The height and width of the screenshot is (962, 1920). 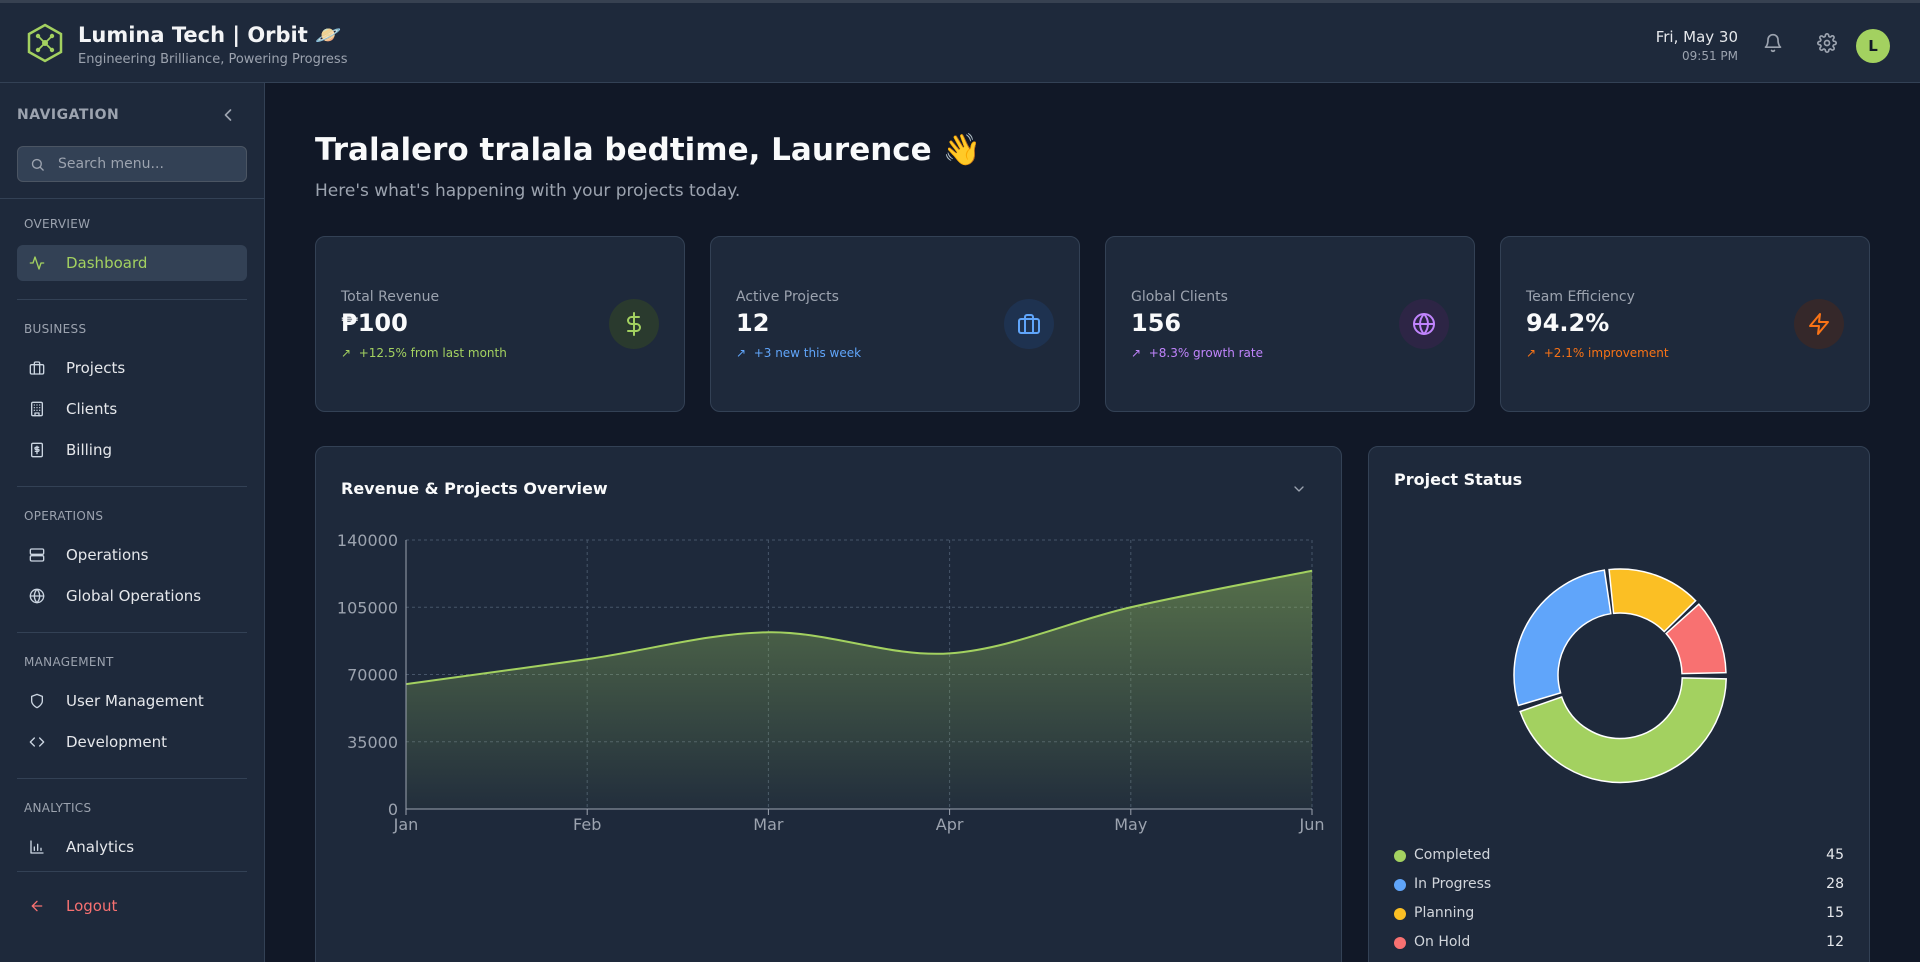 I want to click on y-tick-label: 35000, so click(x=372, y=742).